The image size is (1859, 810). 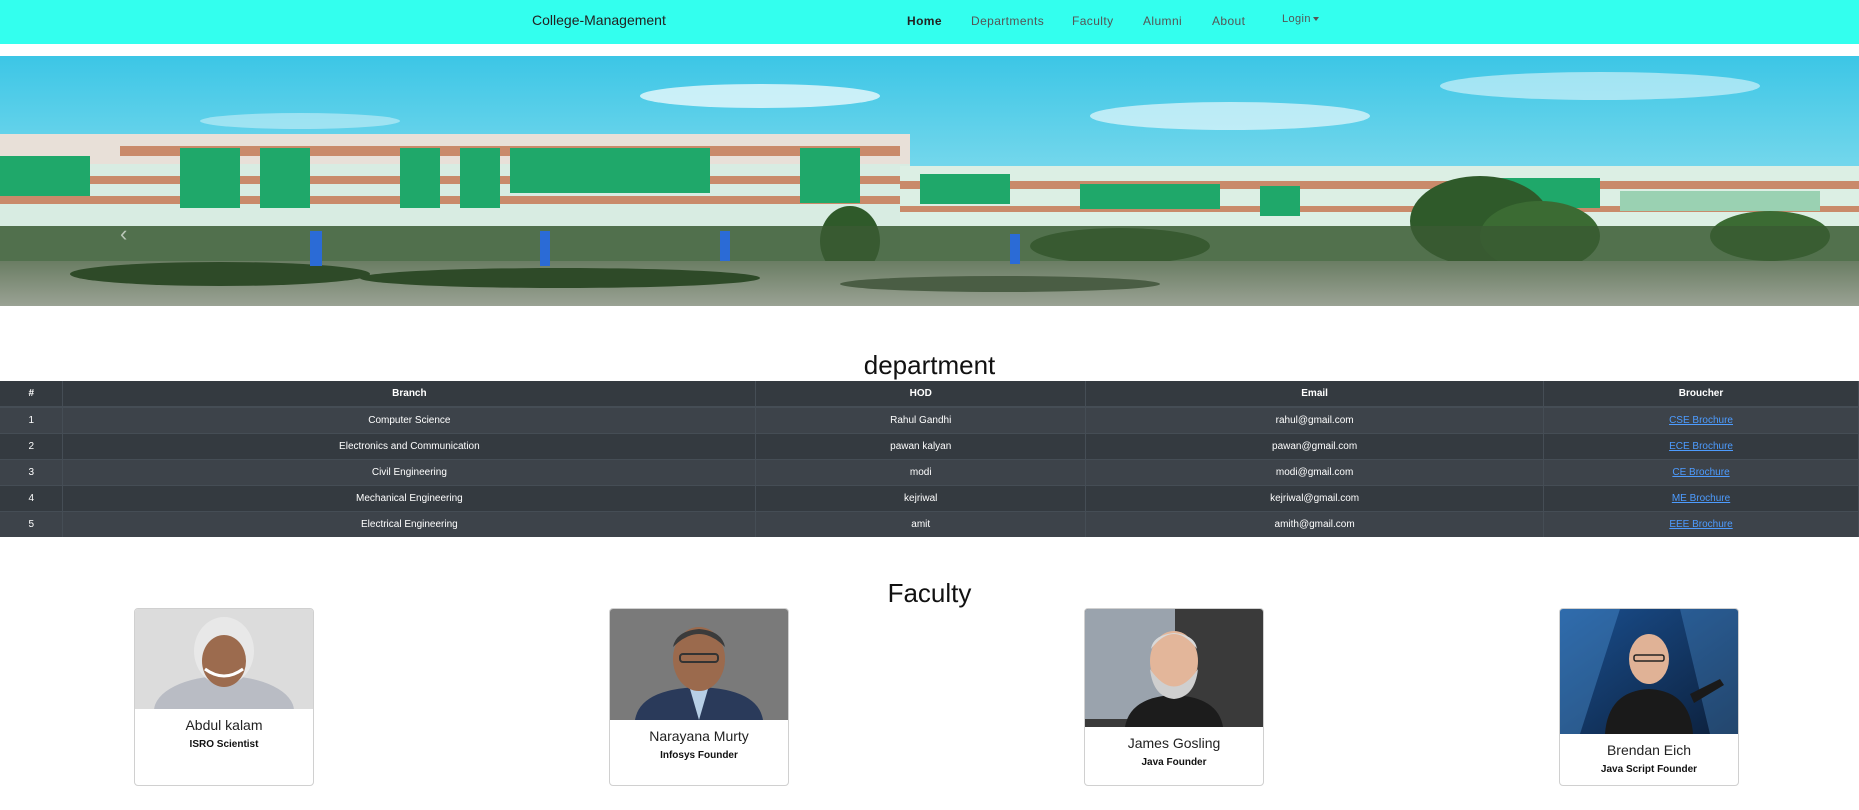 What do you see at coordinates (409, 471) in the screenshot?
I see `row-branch: Civil Engineering` at bounding box center [409, 471].